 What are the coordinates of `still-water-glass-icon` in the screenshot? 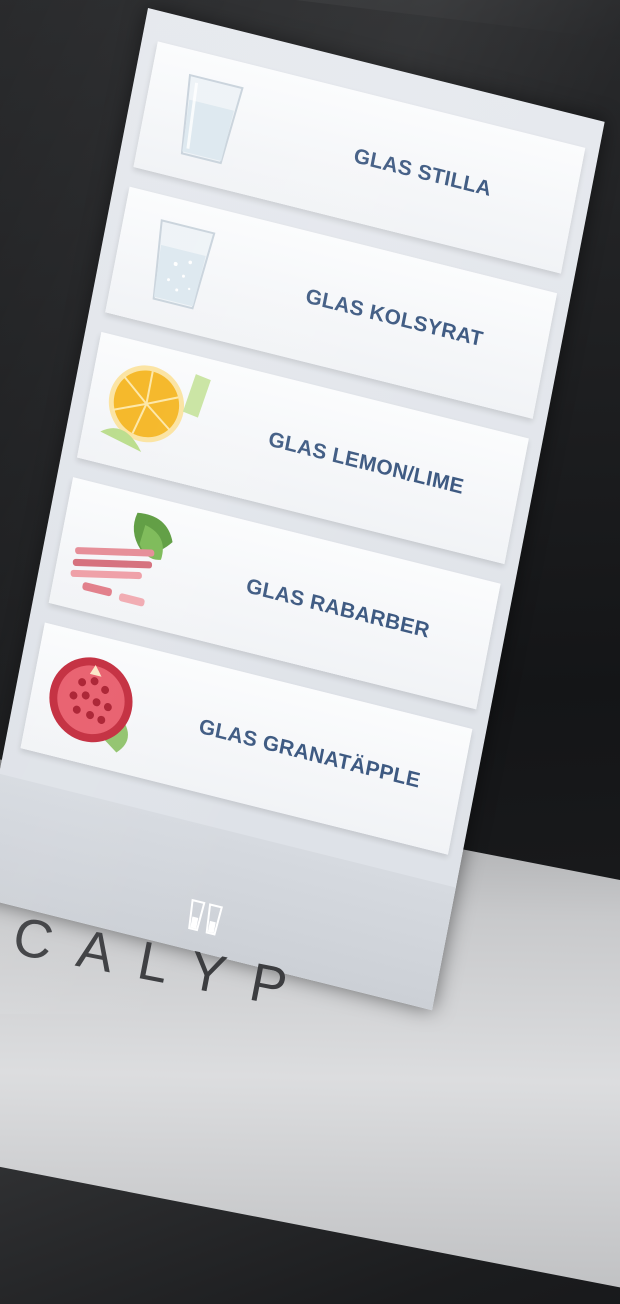 It's located at (209, 120).